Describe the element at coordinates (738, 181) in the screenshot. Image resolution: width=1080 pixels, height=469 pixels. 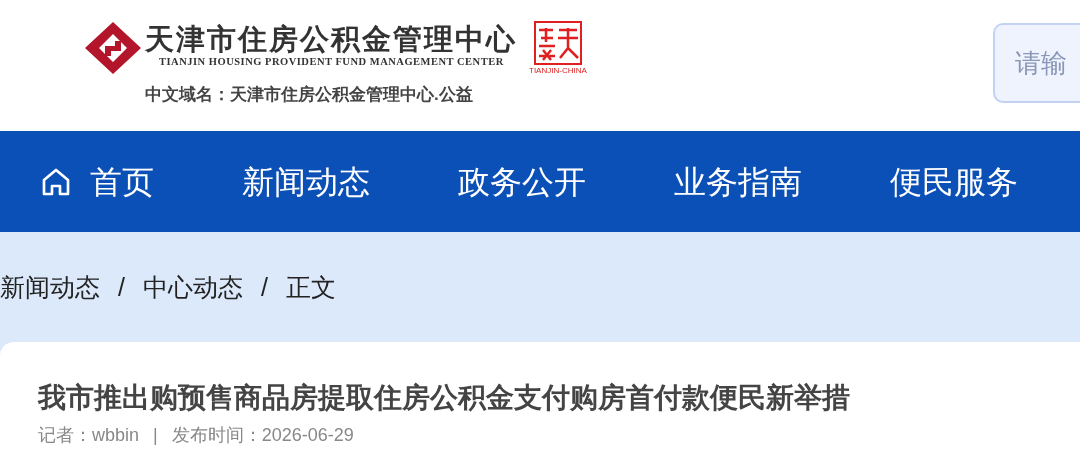
I see `nav-item: 业务指南` at that location.